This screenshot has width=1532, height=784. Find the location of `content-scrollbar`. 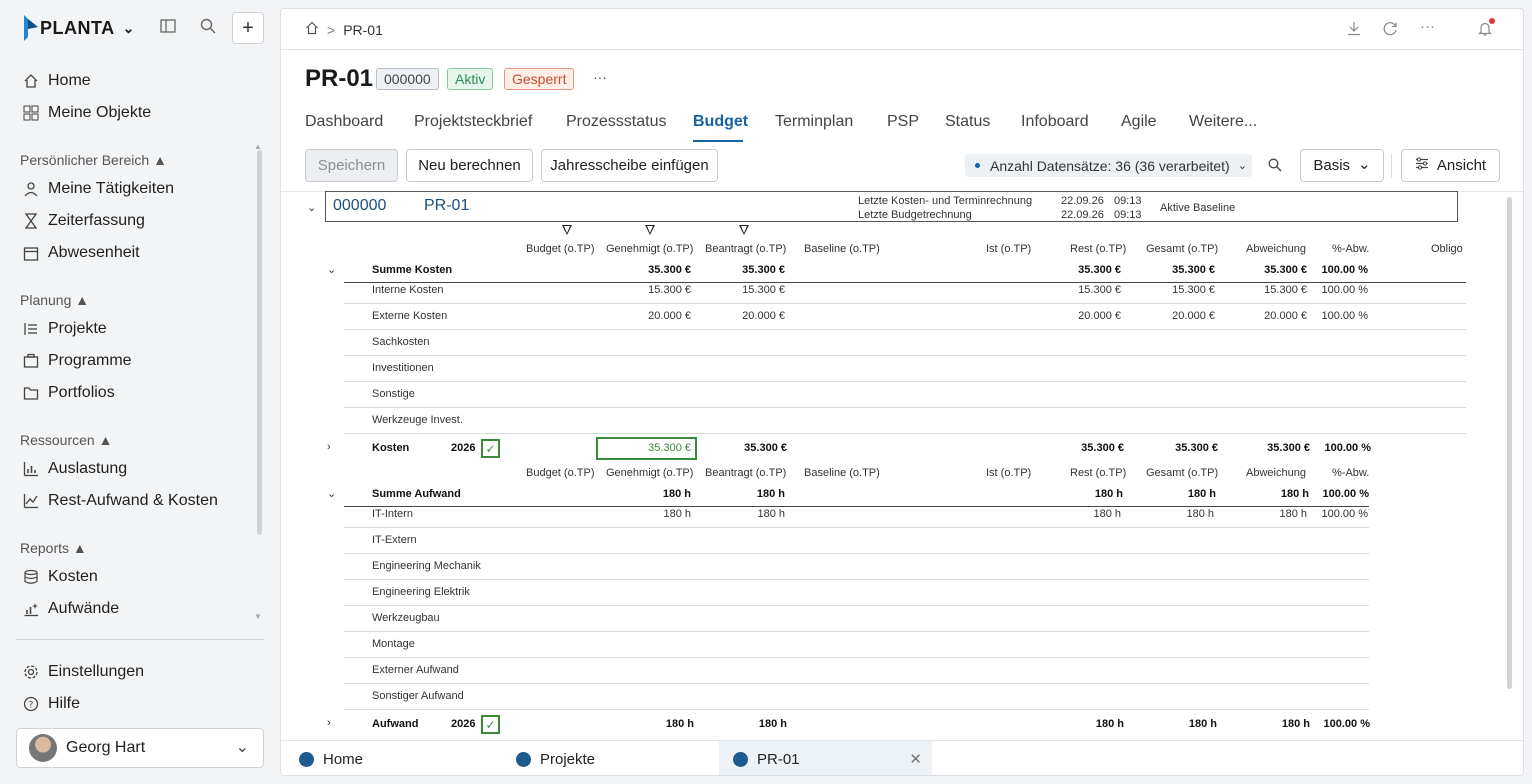

content-scrollbar is located at coordinates (1509, 443).